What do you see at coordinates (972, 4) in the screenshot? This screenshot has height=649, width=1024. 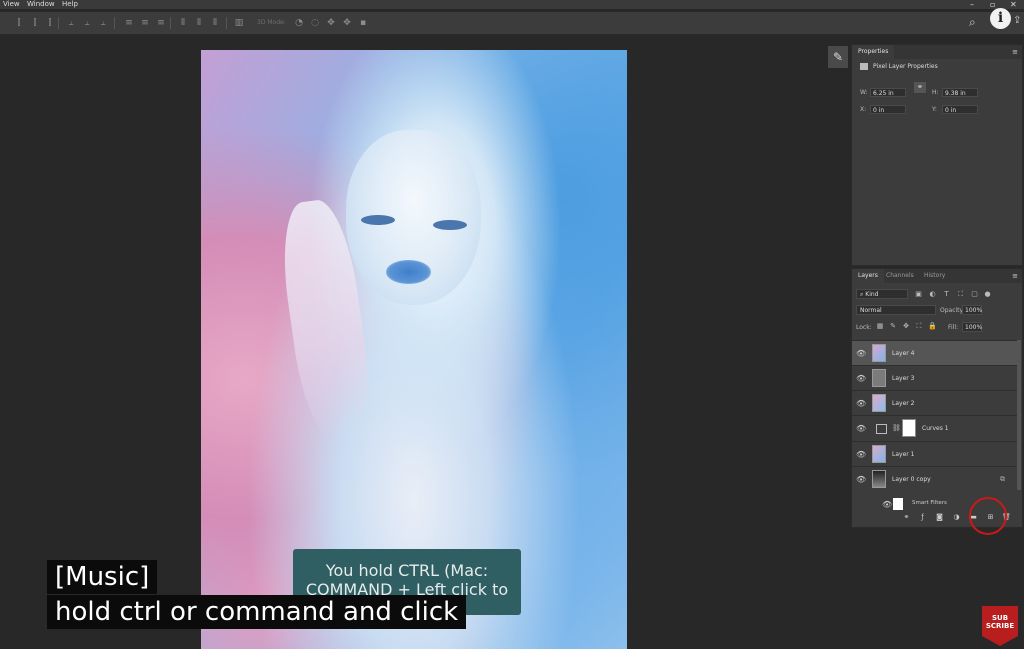 I see `minimize-icon: –` at bounding box center [972, 4].